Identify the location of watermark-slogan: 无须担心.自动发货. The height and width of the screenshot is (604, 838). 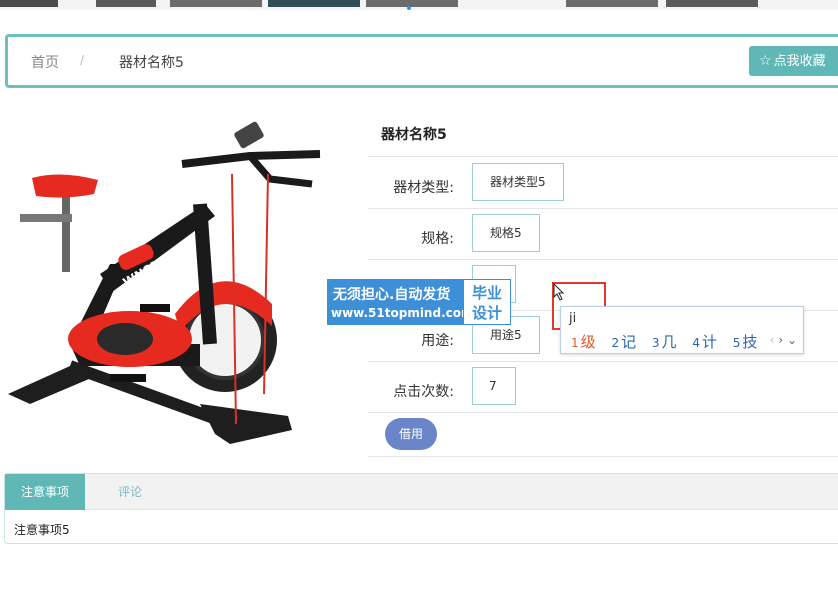
(392, 295).